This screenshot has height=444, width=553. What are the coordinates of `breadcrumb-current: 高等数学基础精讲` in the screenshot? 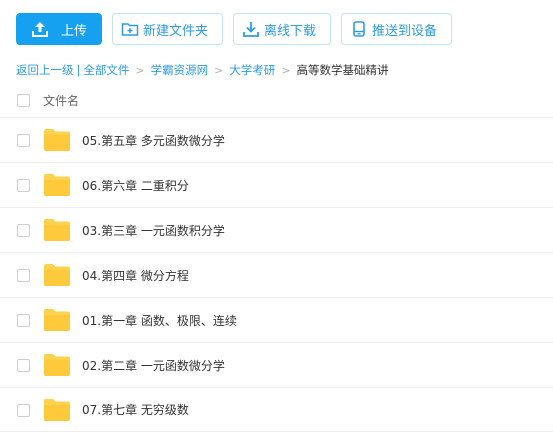 It's located at (342, 70).